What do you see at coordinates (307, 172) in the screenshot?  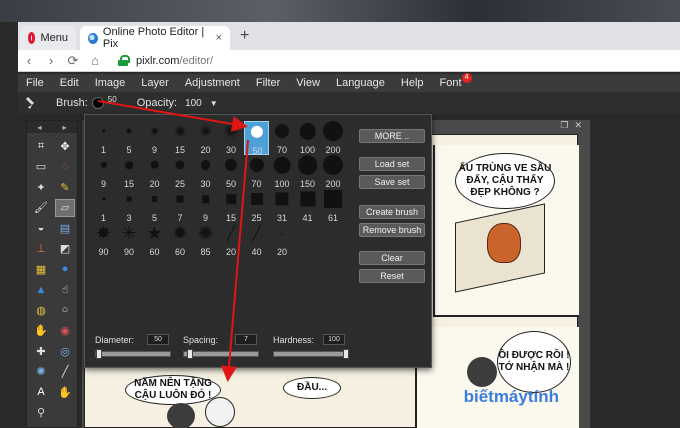 I see `brush-preset-hard-150: 150` at bounding box center [307, 172].